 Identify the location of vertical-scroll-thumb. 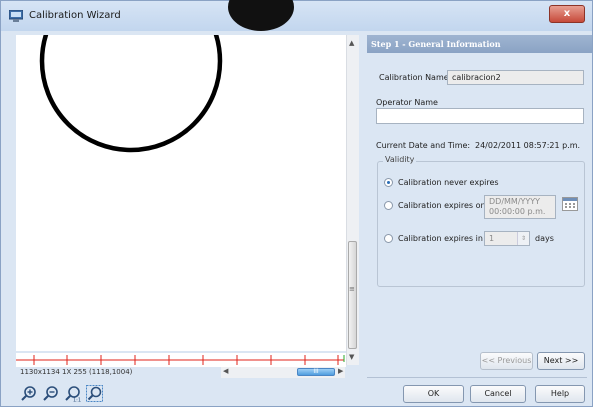
(352, 295).